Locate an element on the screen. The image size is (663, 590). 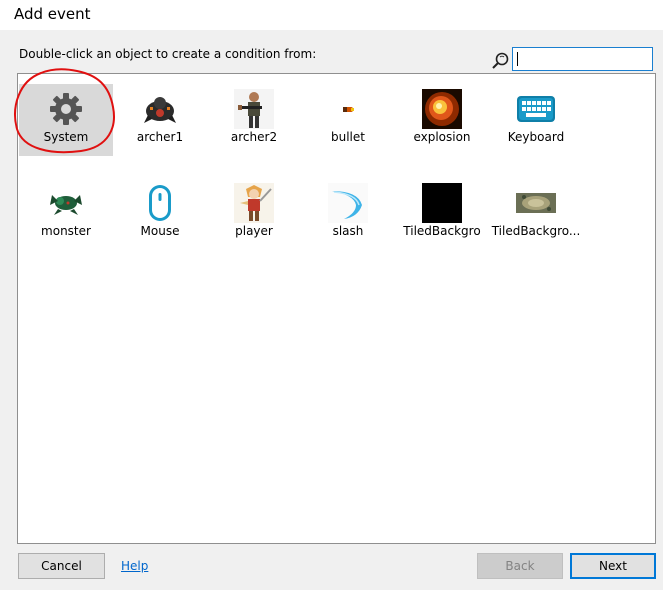
search-input is located at coordinates (582, 59).